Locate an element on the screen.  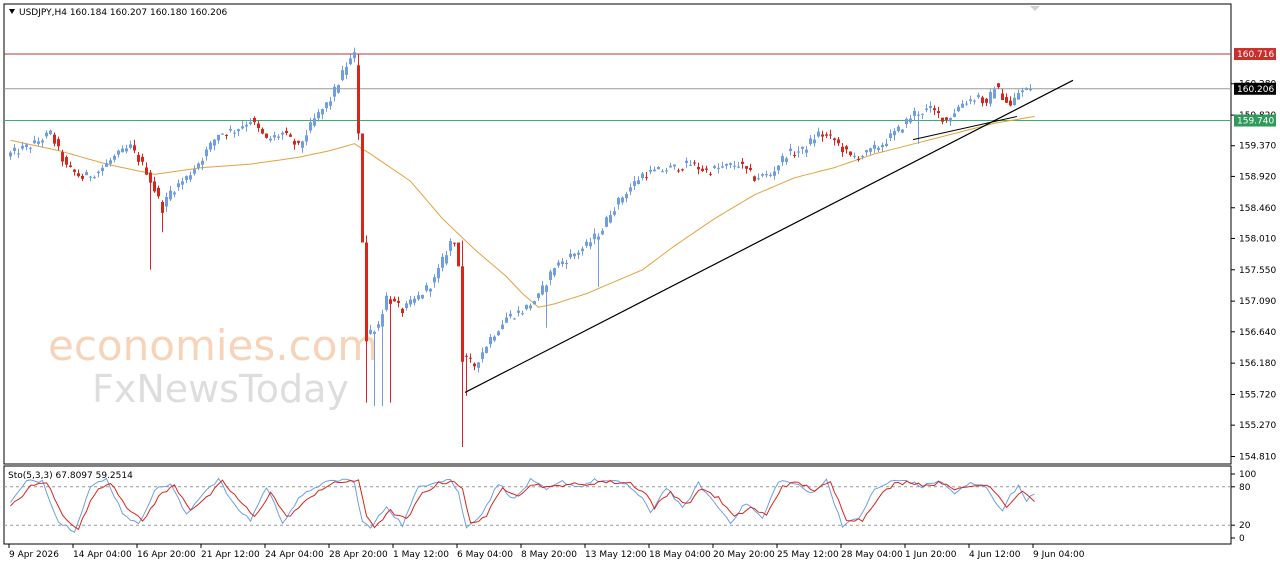
time-tick-label: 14 Apr 04:00 is located at coordinates (102, 555).